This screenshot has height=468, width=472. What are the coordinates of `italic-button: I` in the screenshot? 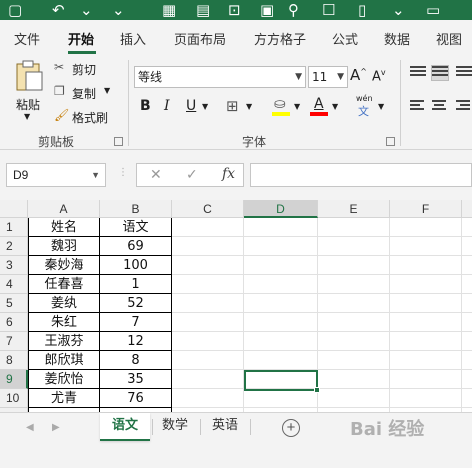 It's located at (167, 106).